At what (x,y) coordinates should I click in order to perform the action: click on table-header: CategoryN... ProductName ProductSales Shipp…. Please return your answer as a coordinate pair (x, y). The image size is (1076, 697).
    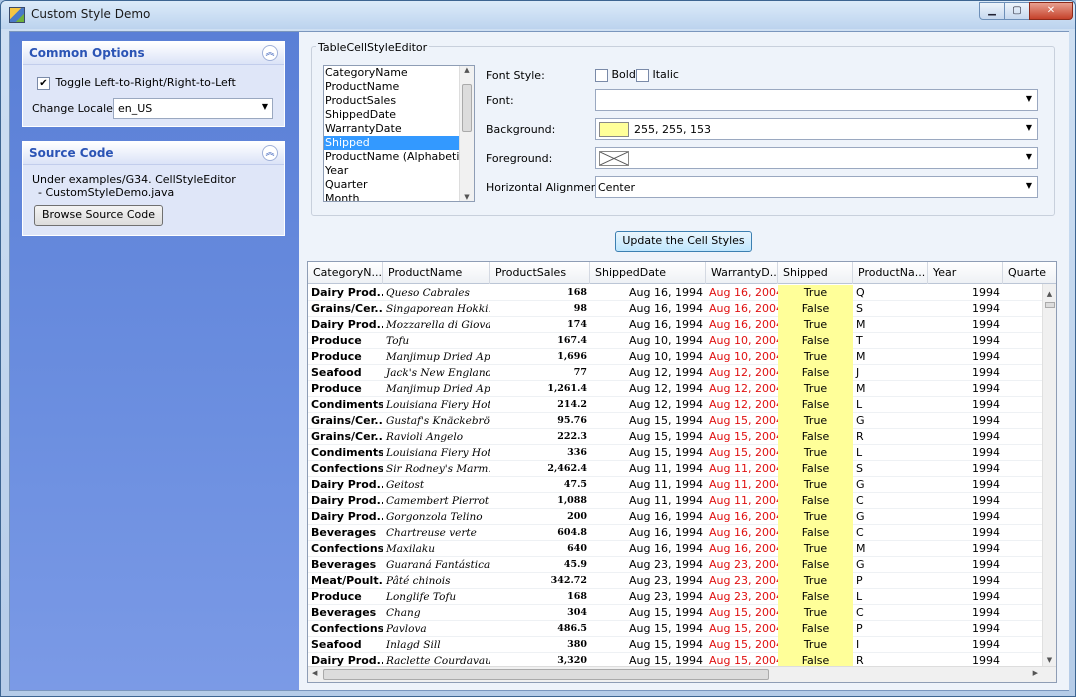
    Looking at the image, I should click on (682, 273).